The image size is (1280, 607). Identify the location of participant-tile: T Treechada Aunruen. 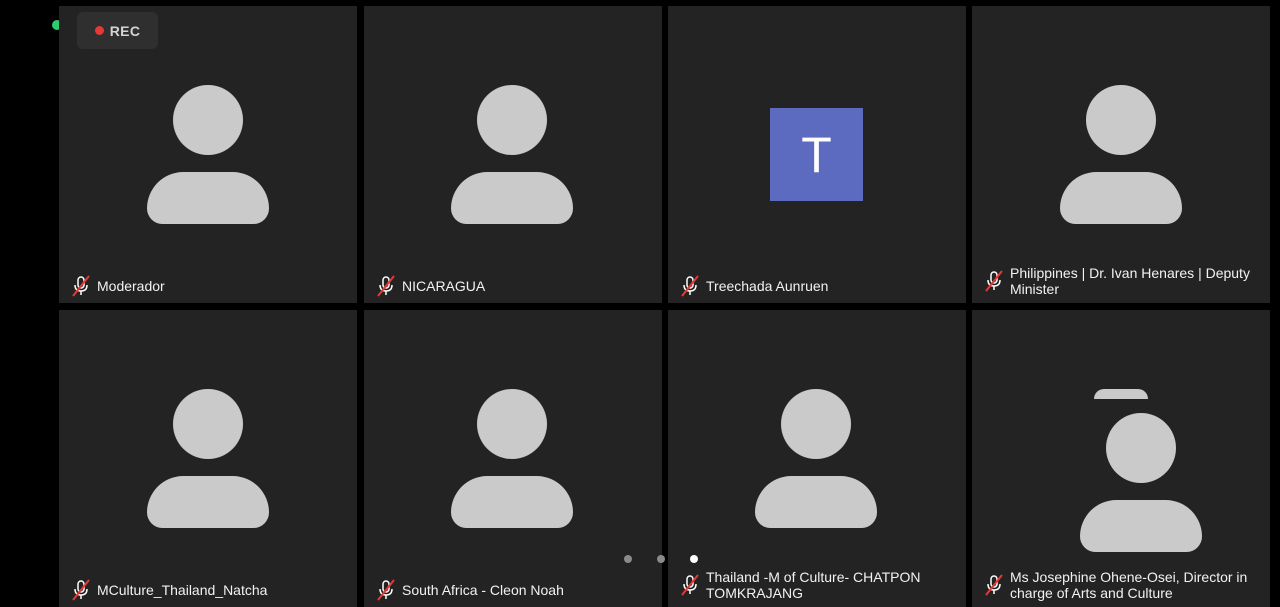
(817, 154).